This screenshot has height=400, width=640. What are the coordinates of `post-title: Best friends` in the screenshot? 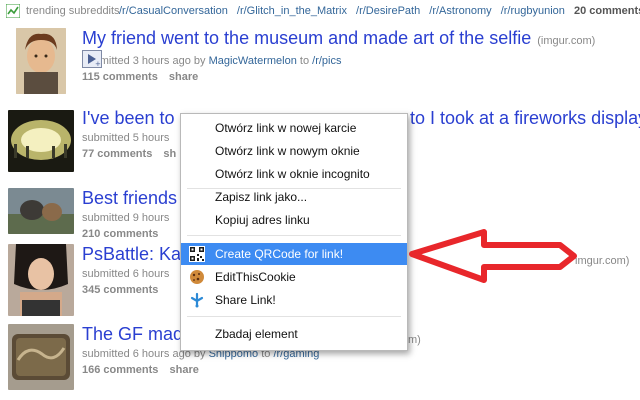 It's located at (129, 198).